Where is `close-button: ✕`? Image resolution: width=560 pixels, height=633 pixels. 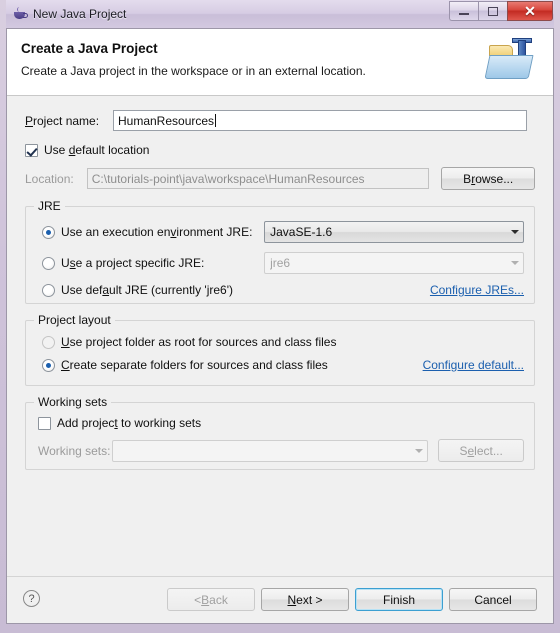 close-button: ✕ is located at coordinates (530, 11).